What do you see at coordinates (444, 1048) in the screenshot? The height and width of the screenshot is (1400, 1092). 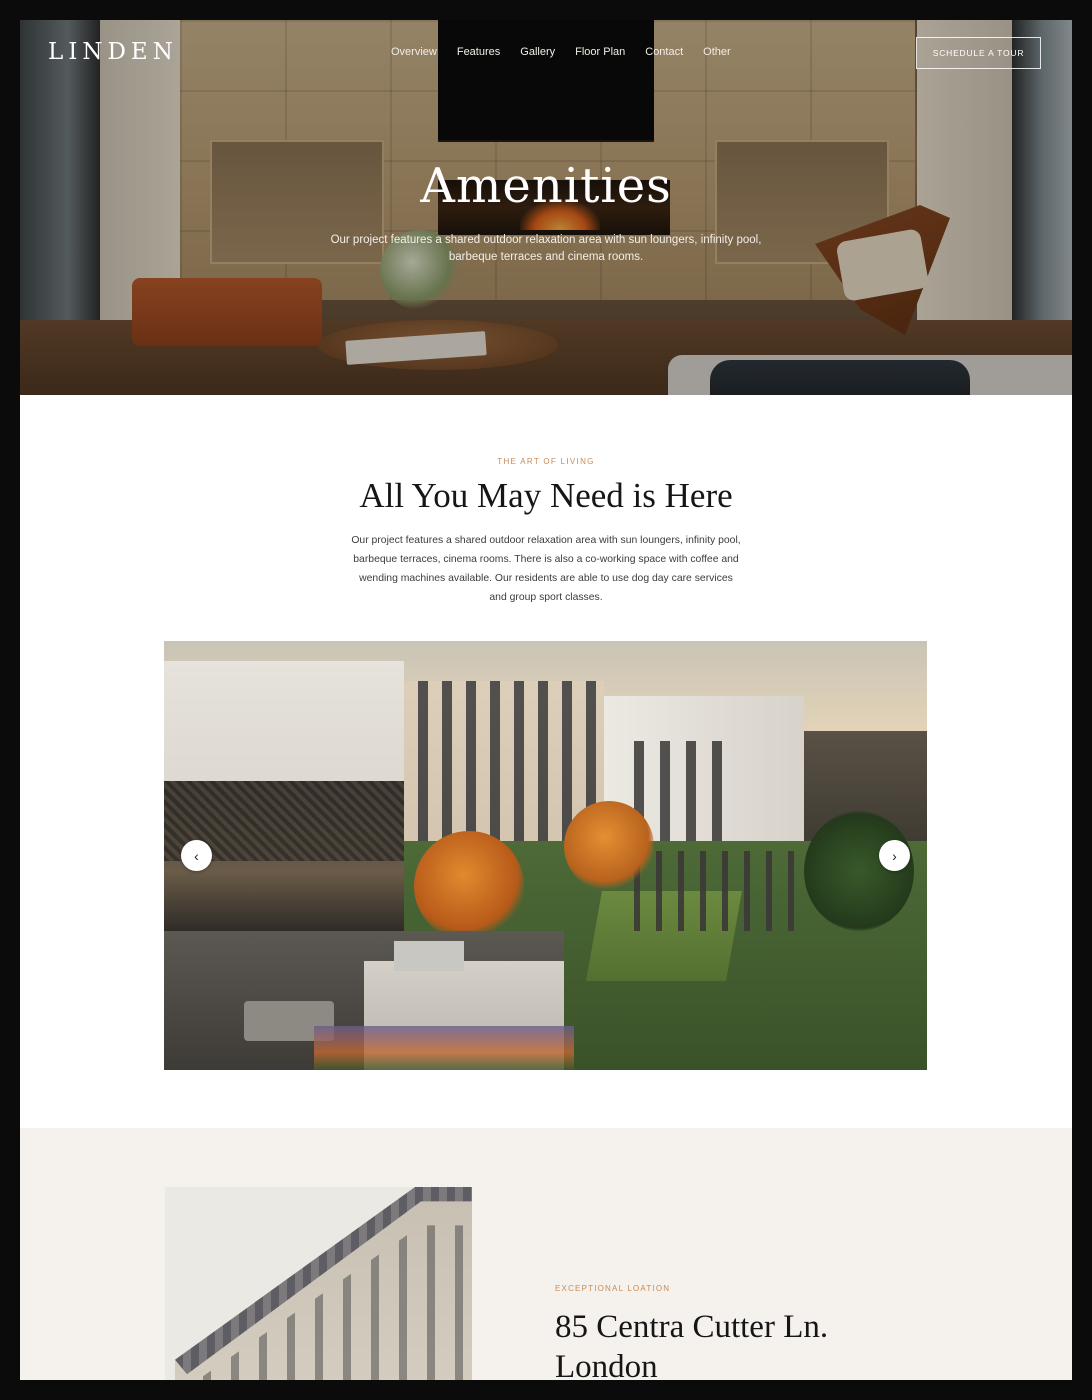 I see `gallery-flower-beds` at bounding box center [444, 1048].